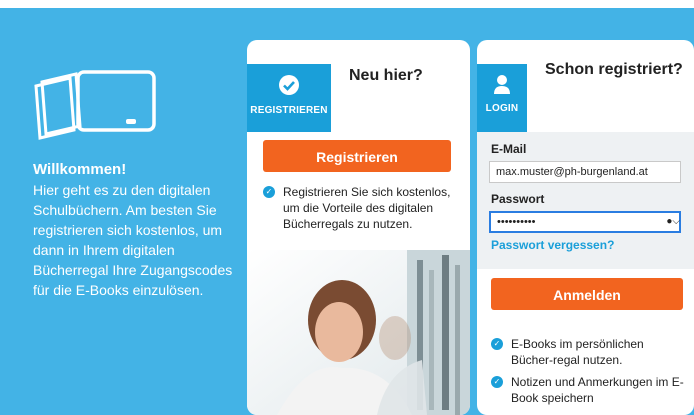  Describe the element at coordinates (614, 69) in the screenshot. I see `login-title: Schon registriert?` at that location.